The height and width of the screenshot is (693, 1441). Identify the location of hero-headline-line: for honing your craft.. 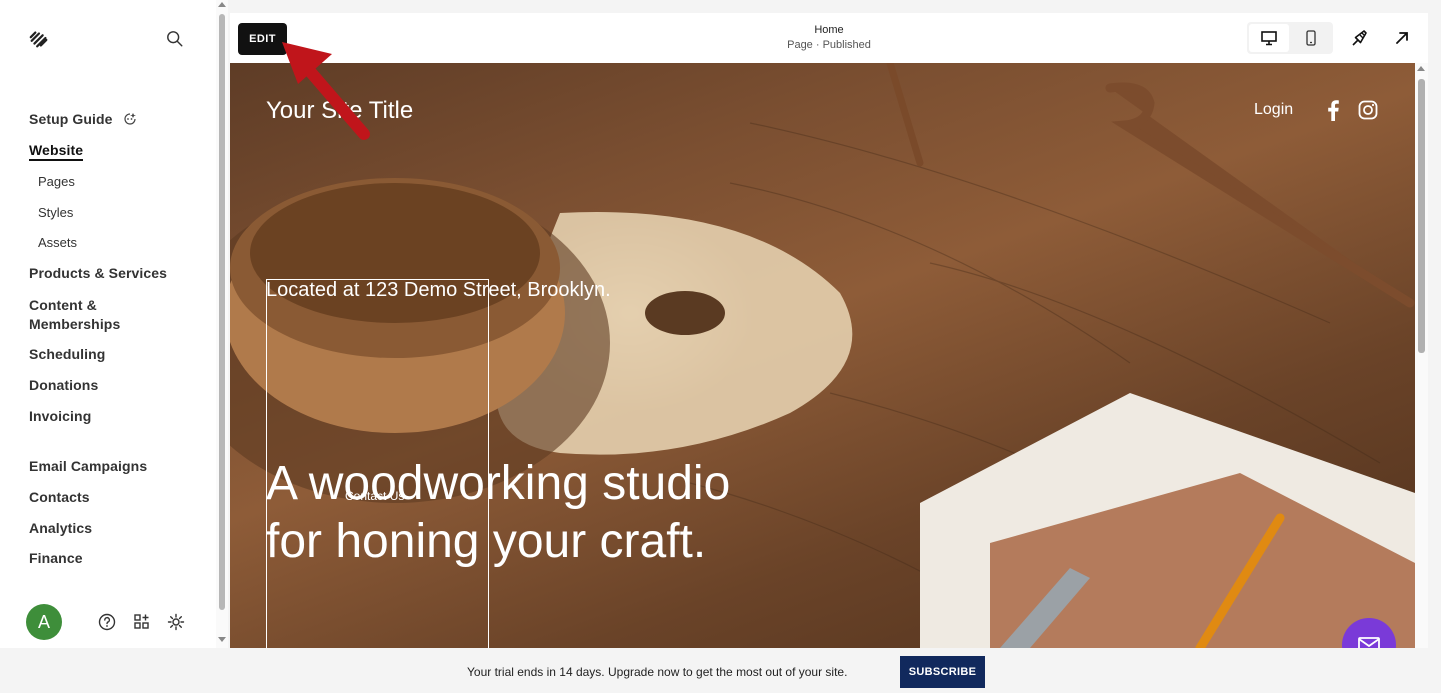
(486, 541).